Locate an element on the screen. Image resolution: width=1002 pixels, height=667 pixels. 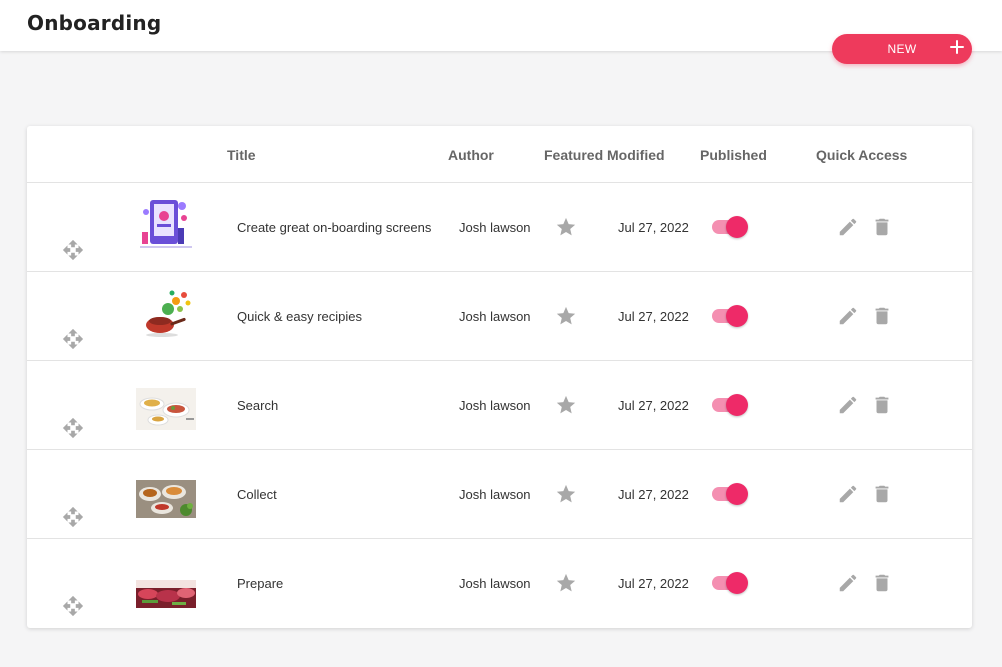
table-row: Prepare Josh lawson Jul 27, 2022 is located at coordinates (499, 583).